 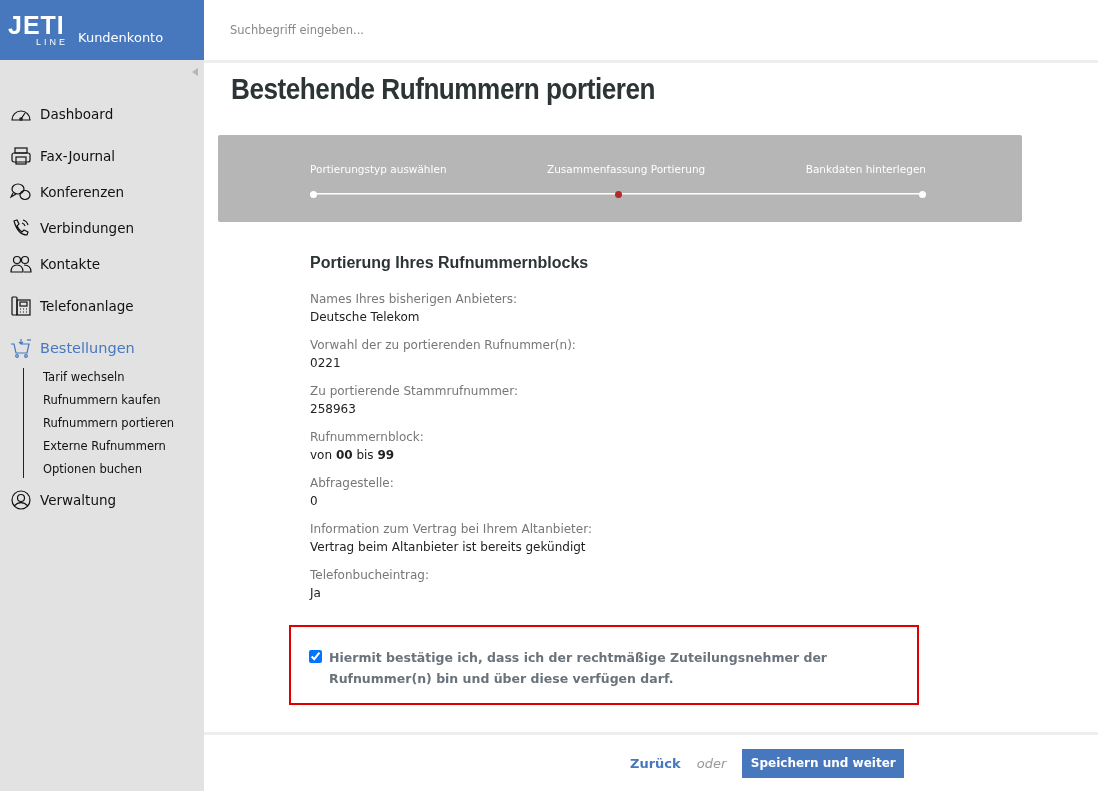 I want to click on field-value: 0, so click(x=314, y=501).